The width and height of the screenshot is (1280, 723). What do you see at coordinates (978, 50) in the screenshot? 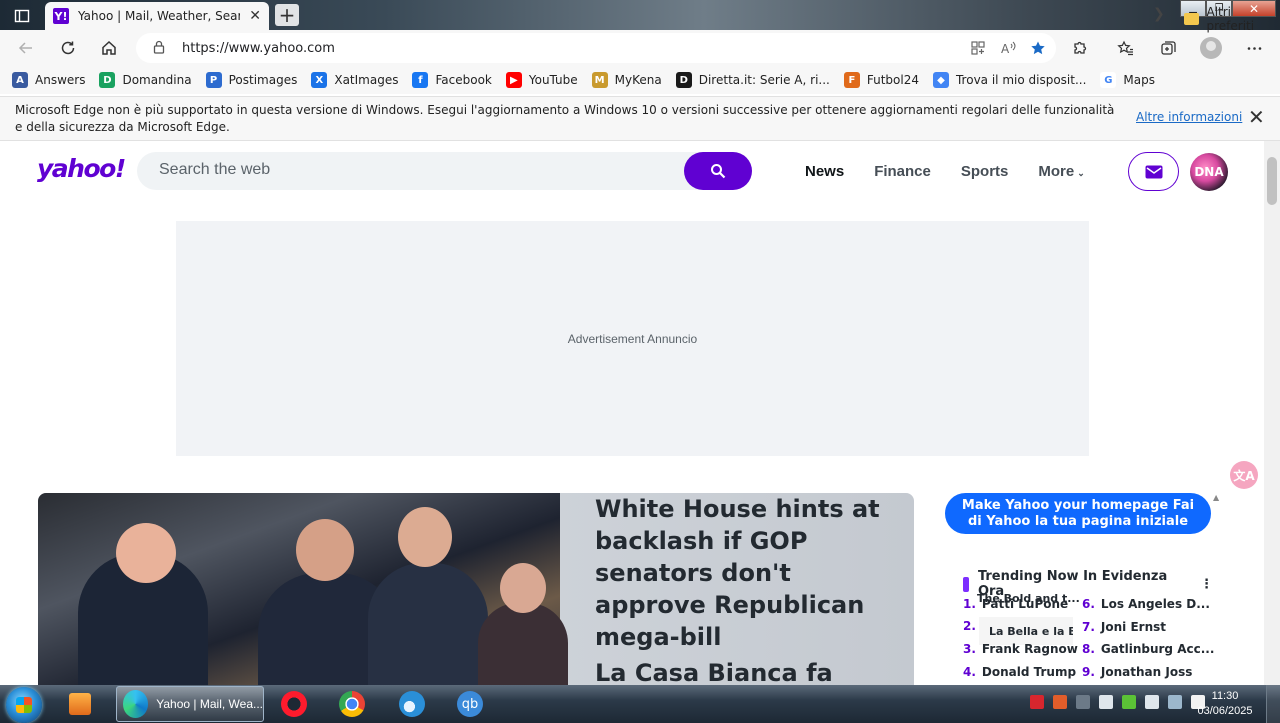
I see `app-available-icon` at bounding box center [978, 50].